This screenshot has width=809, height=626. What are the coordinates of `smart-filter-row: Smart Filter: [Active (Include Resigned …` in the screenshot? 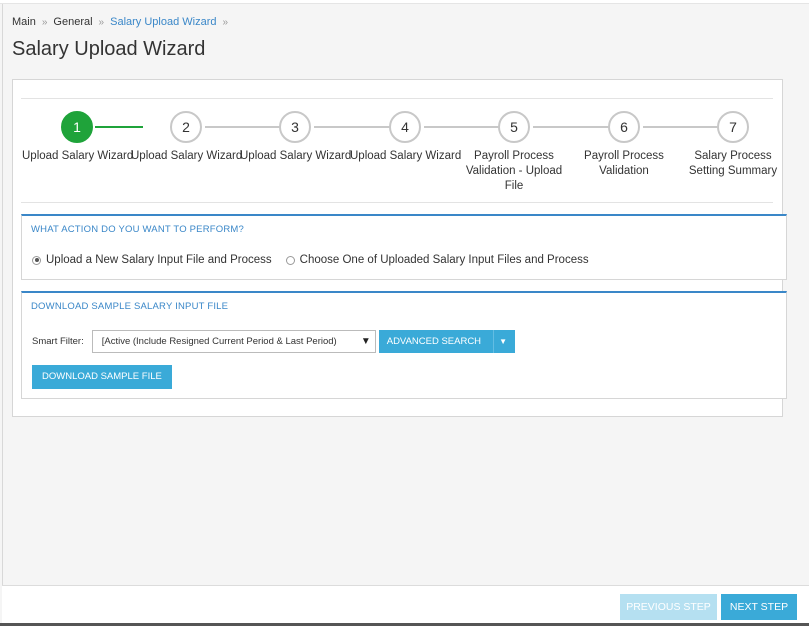 It's located at (273, 341).